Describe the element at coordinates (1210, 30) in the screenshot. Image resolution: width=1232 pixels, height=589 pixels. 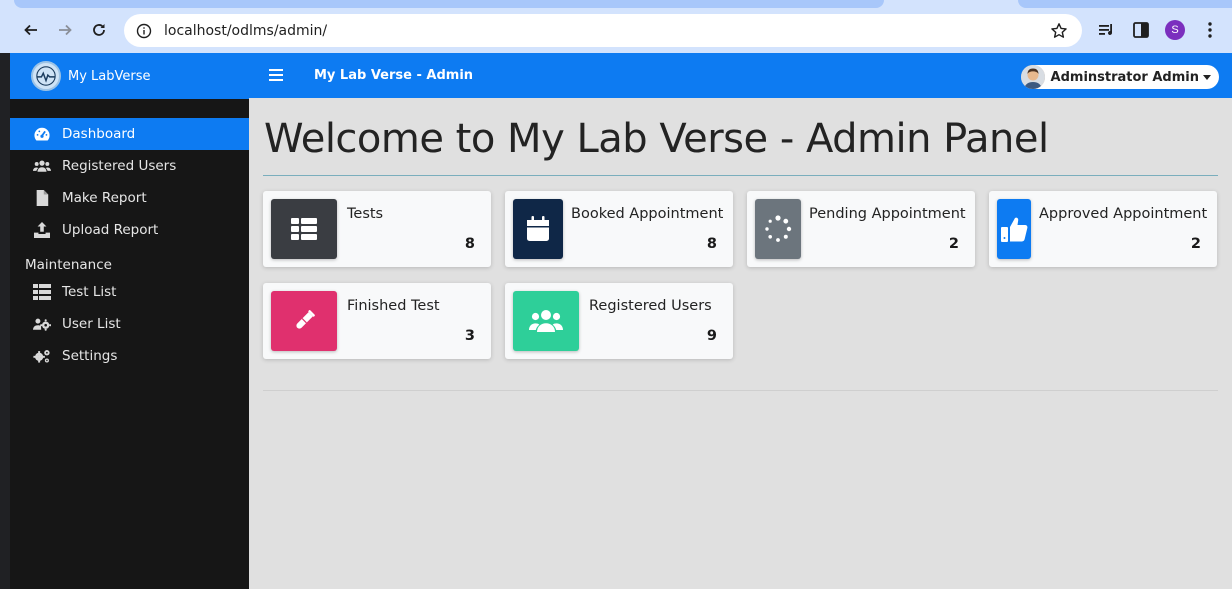
I see `kebab-menu-icon` at that location.